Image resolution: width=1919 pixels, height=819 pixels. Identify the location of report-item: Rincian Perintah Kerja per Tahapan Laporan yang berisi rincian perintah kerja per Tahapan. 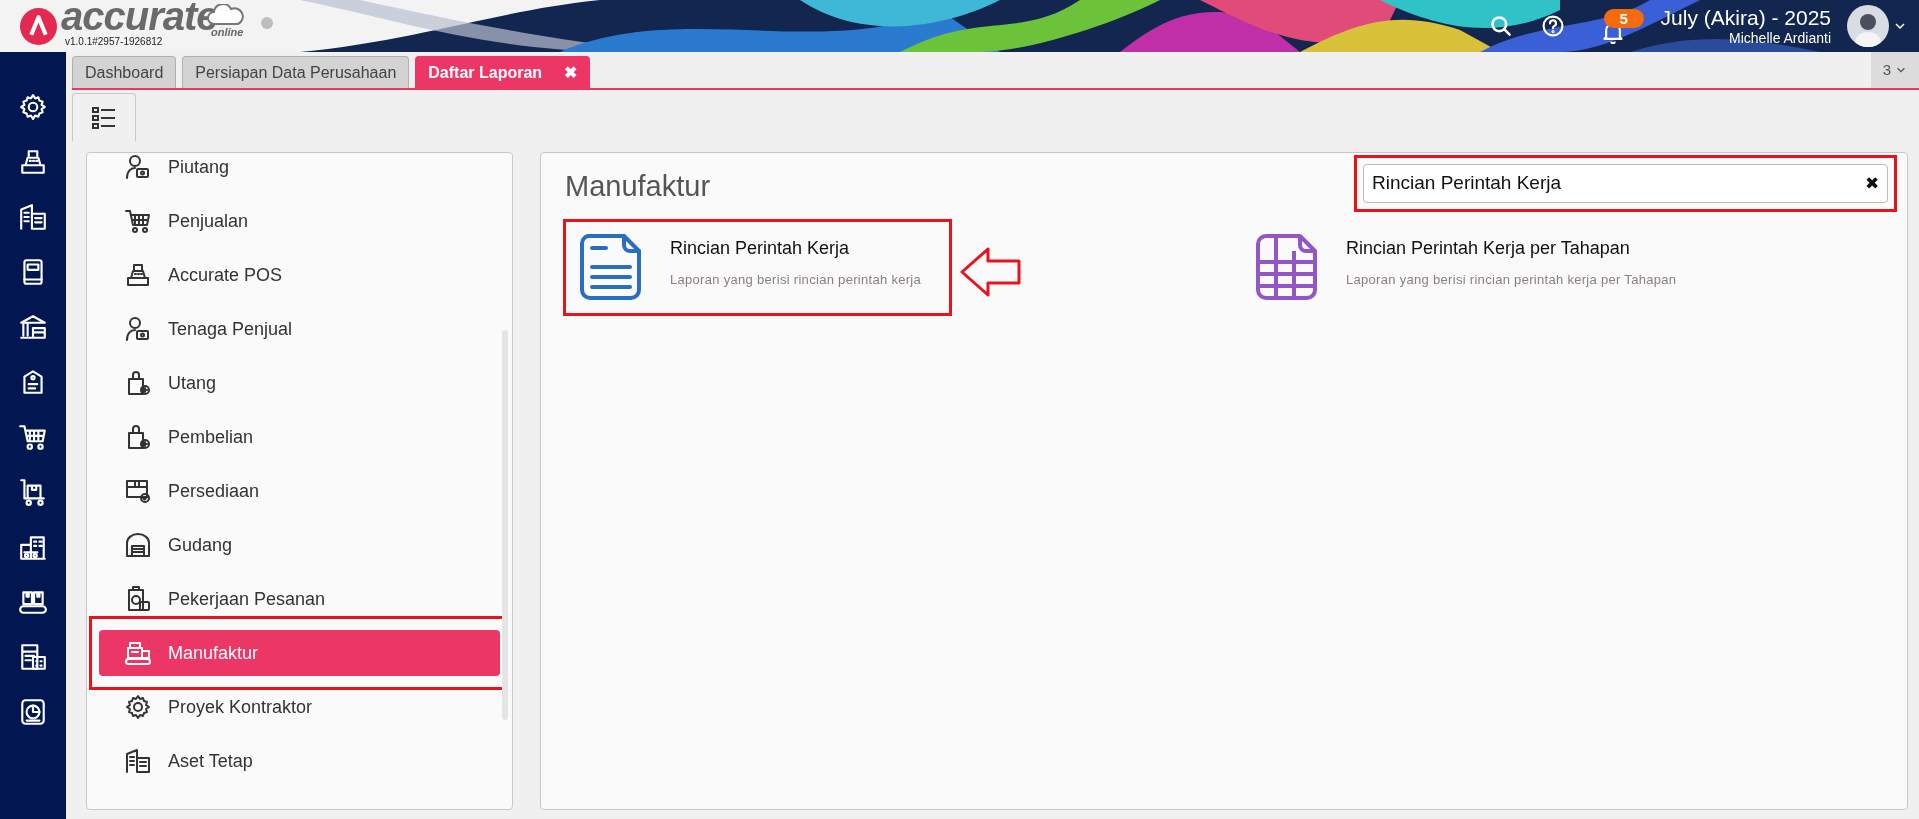
(1473, 267).